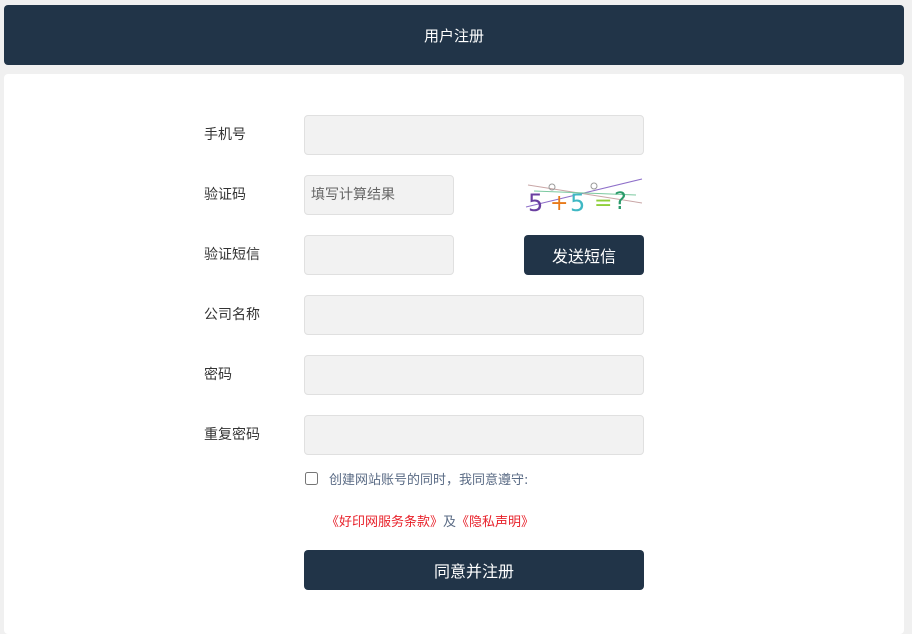 The height and width of the screenshot is (634, 912). Describe the element at coordinates (474, 435) in the screenshot. I see `password-confirm-input` at that location.